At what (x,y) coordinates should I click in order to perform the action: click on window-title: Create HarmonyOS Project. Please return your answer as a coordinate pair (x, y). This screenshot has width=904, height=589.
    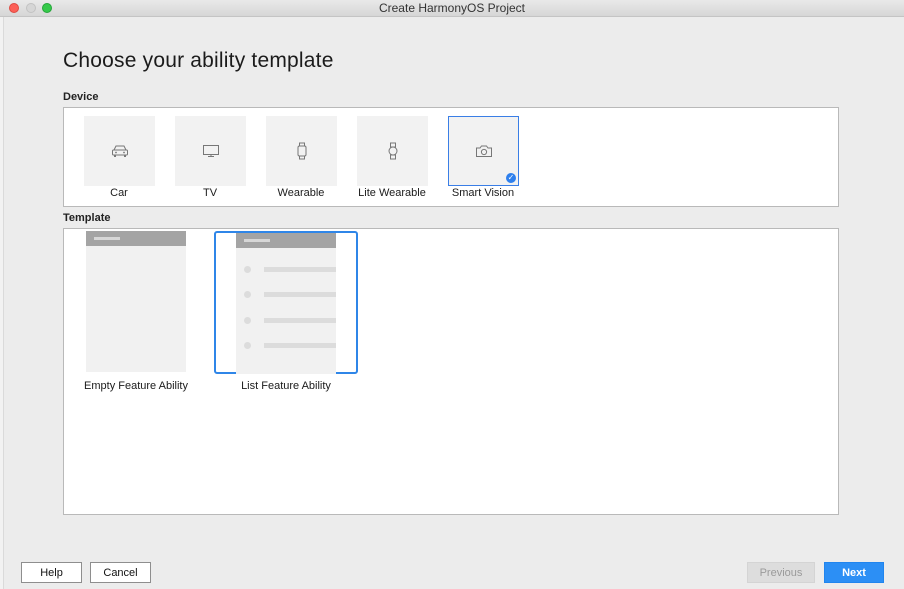
    Looking at the image, I should click on (452, 8).